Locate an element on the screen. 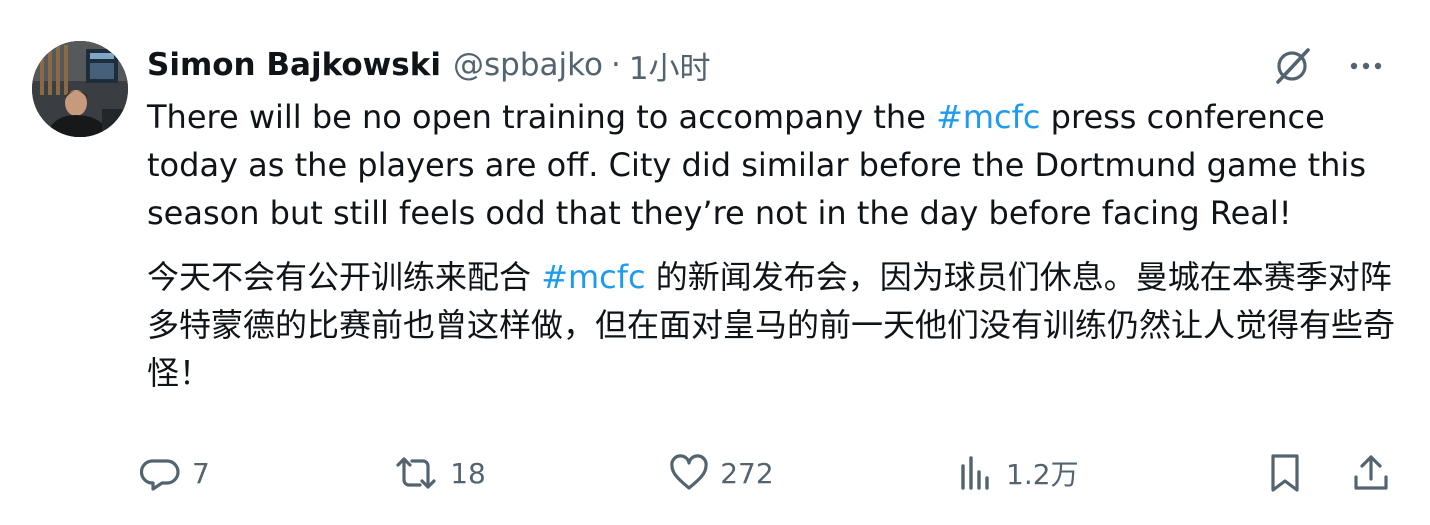  hashtag-link: #mcfc is located at coordinates (988, 117).